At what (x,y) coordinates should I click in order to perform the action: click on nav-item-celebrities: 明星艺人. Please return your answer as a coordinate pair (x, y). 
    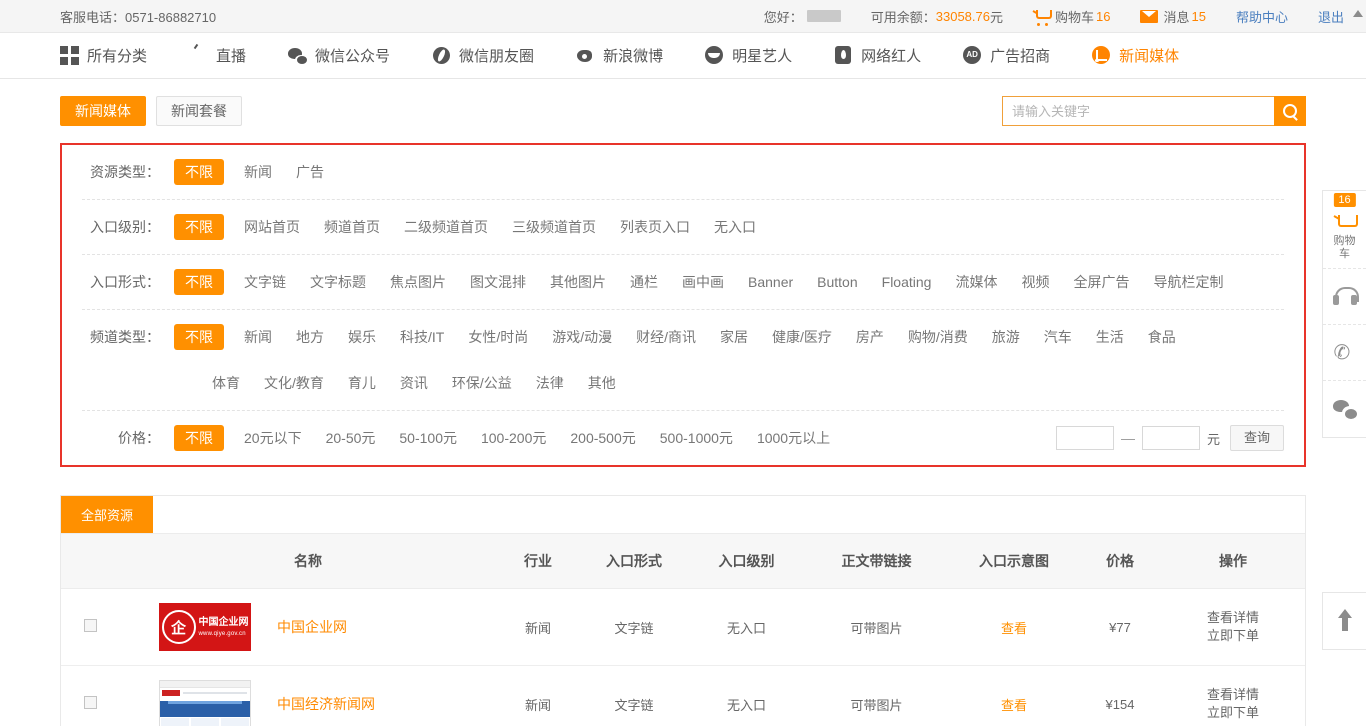
    Looking at the image, I should click on (748, 55).